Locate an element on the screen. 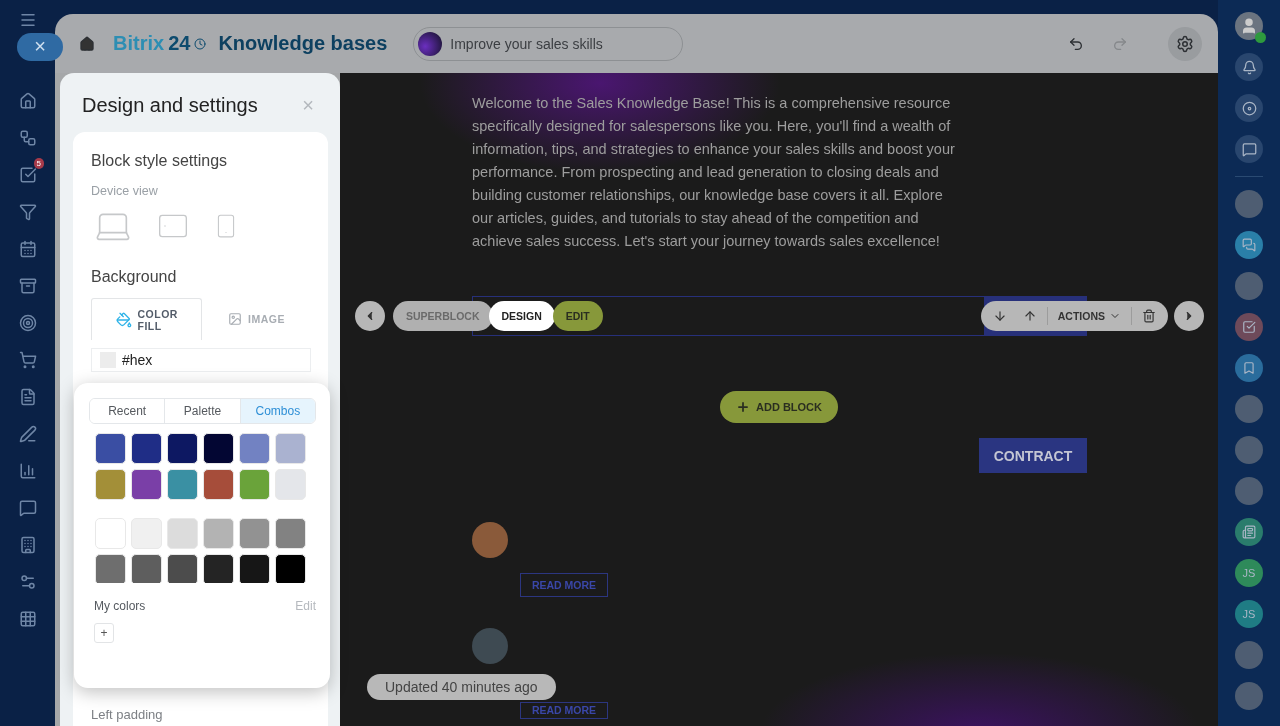 The width and height of the screenshot is (1280, 726). hex-field: #hex is located at coordinates (201, 360).